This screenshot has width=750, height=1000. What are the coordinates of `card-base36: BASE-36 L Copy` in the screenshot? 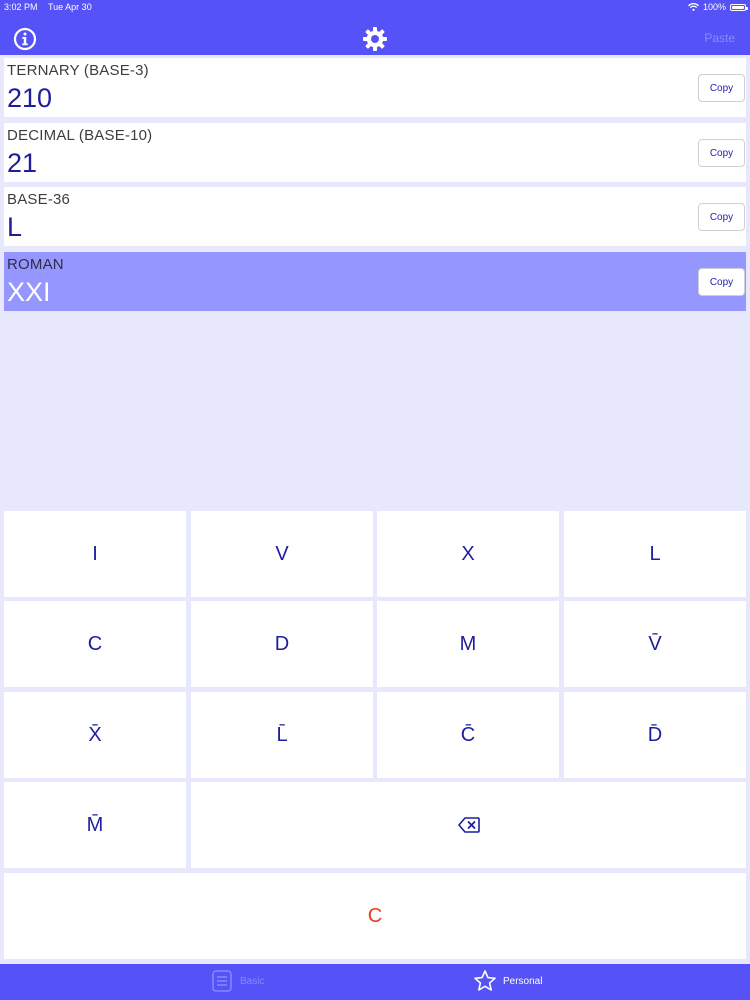 It's located at (375, 216).